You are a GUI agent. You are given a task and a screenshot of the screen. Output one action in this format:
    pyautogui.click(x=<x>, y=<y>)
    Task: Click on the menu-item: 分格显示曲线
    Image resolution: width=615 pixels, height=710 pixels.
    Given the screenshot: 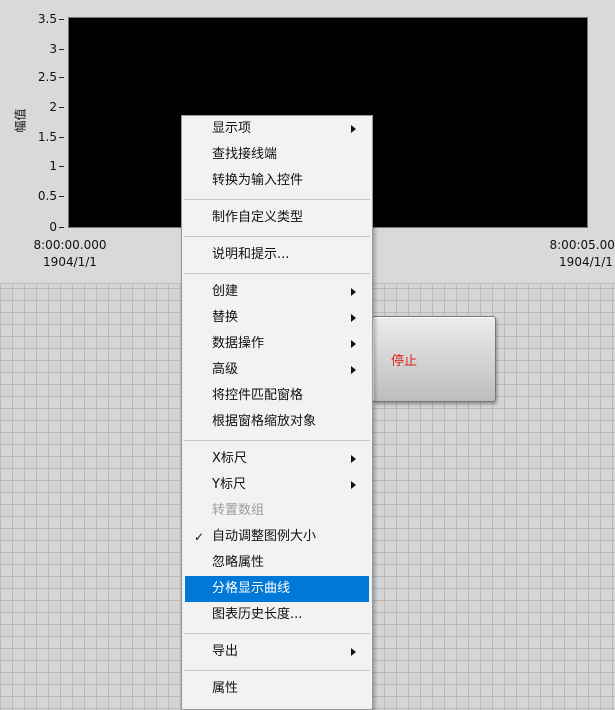 What is the action you would take?
    pyautogui.click(x=277, y=589)
    